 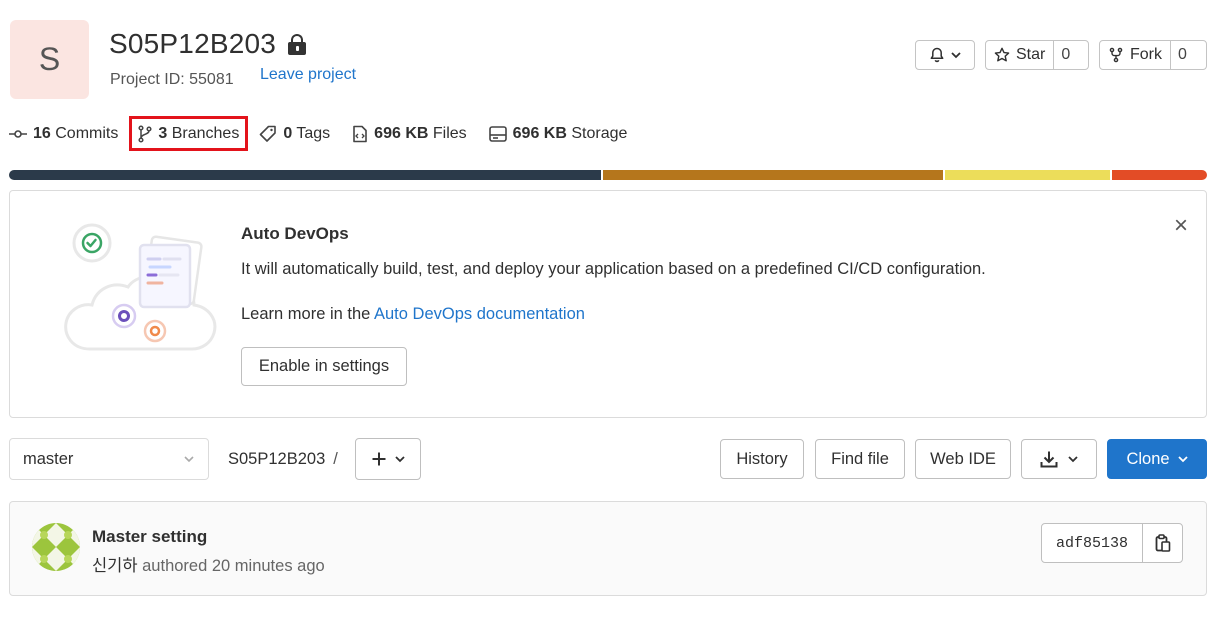 I want to click on close-icon: ×, so click(x=1181, y=226).